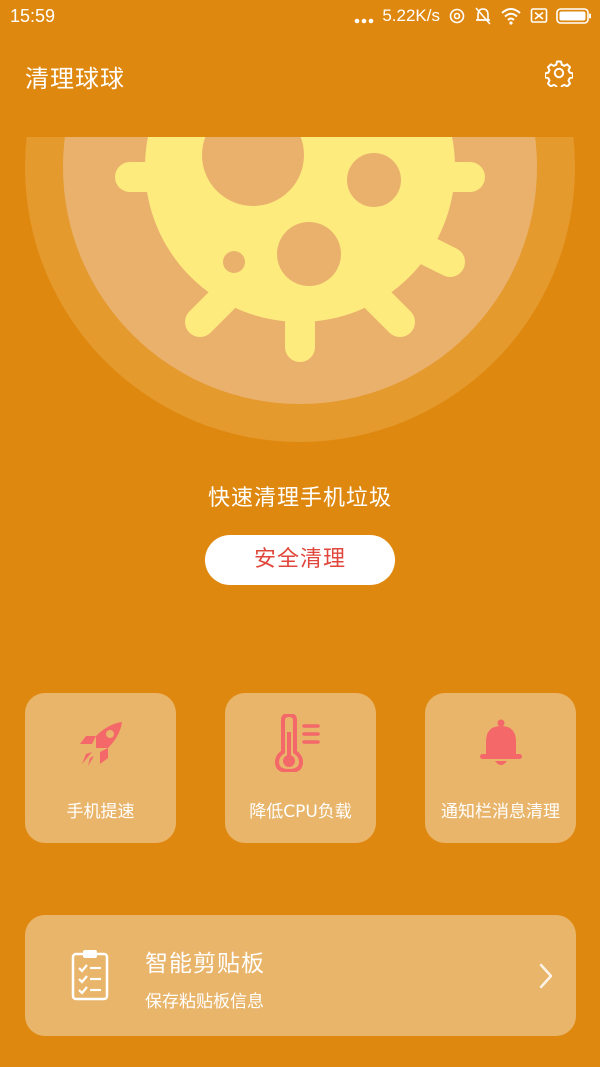 The image size is (600, 1067). I want to click on wifi-icon, so click(511, 16).